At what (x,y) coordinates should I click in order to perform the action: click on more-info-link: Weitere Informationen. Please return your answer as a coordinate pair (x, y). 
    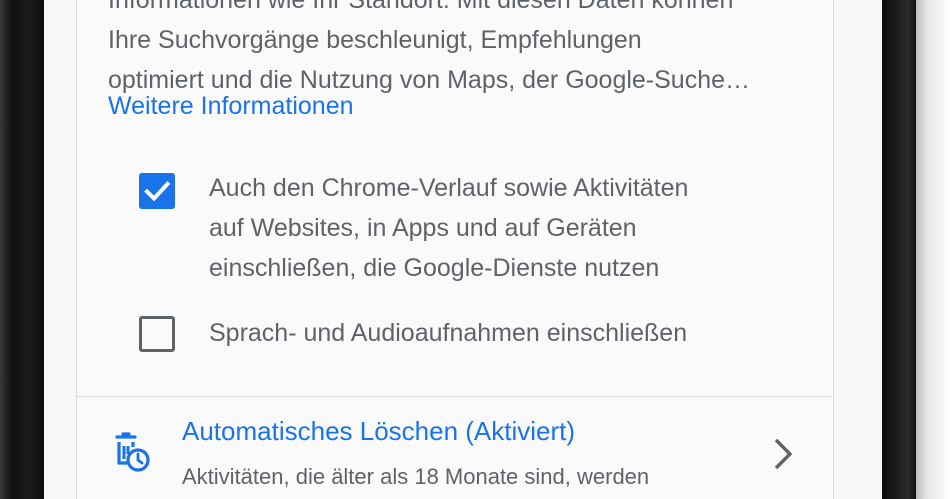
    Looking at the image, I should click on (231, 106).